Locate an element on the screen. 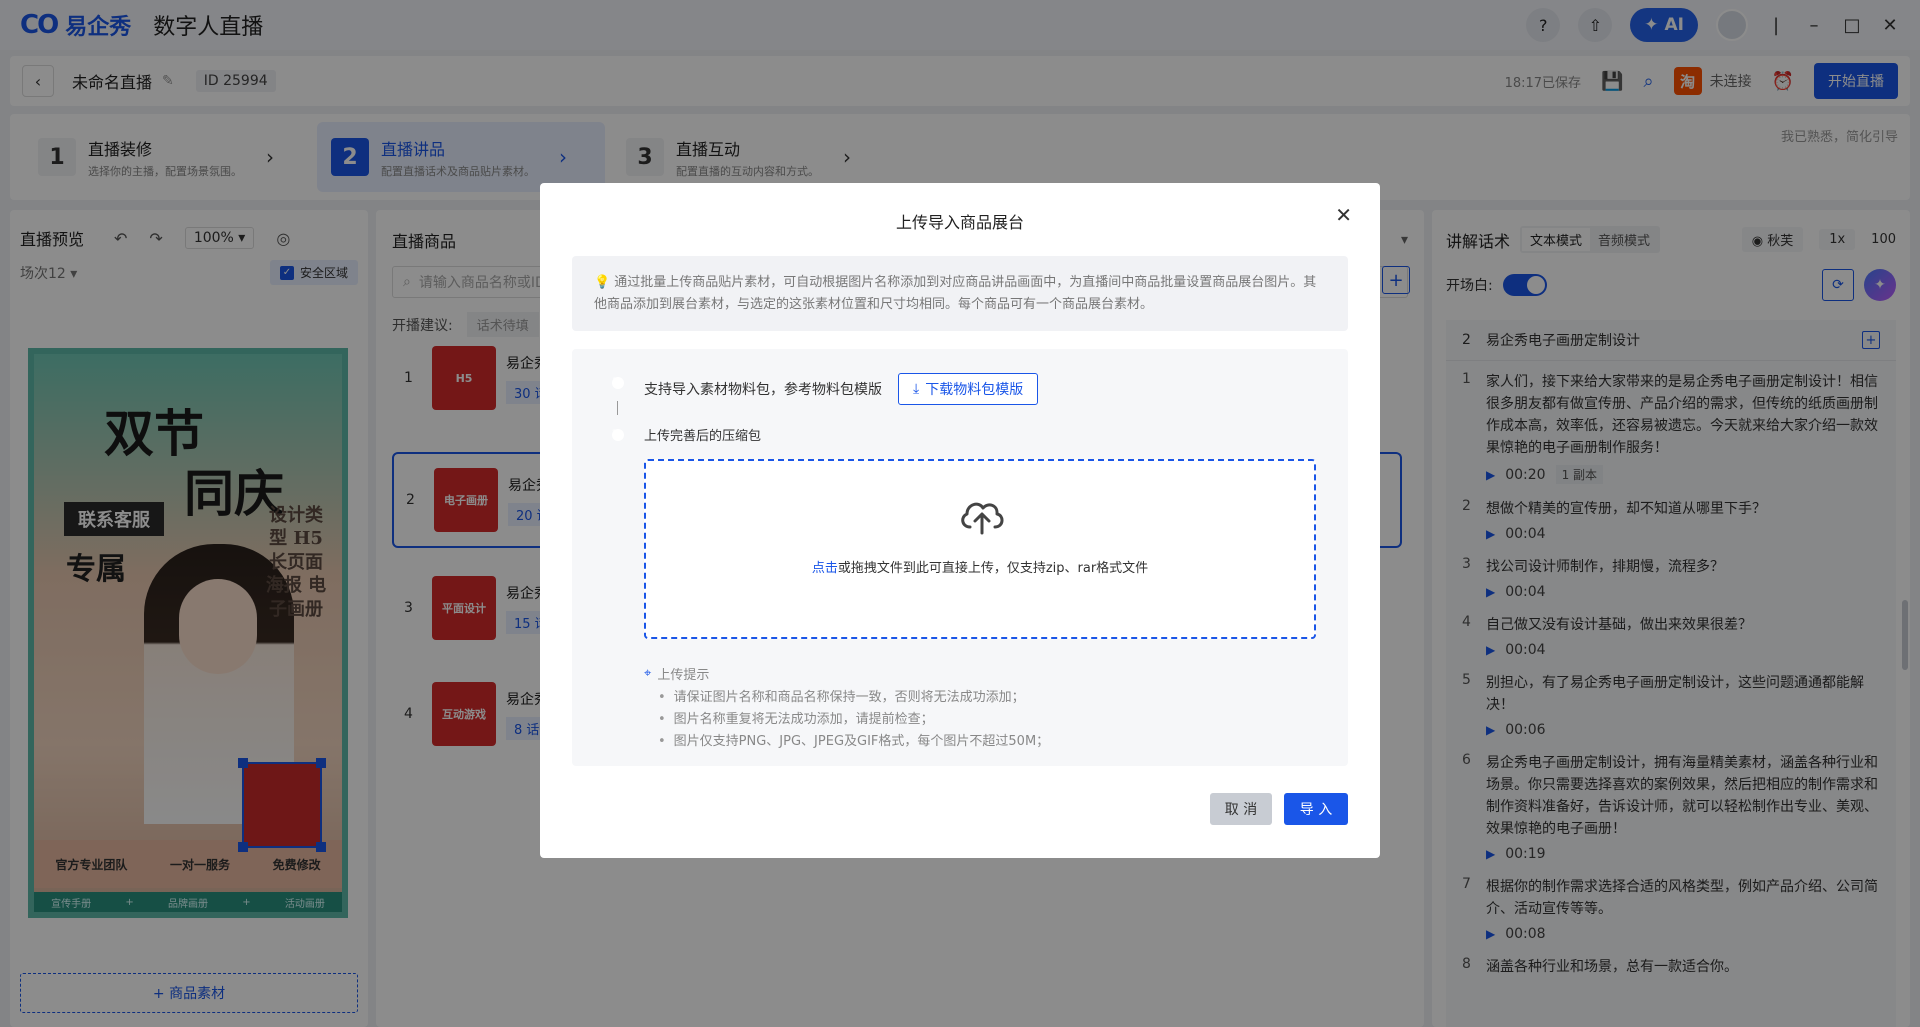 Image resolution: width=1920 pixels, height=1027 pixels. tip-item: 图片仅支持PNG、JPG、JPEG及GIF格式，每个图片不超过50M； is located at coordinates (854, 742).